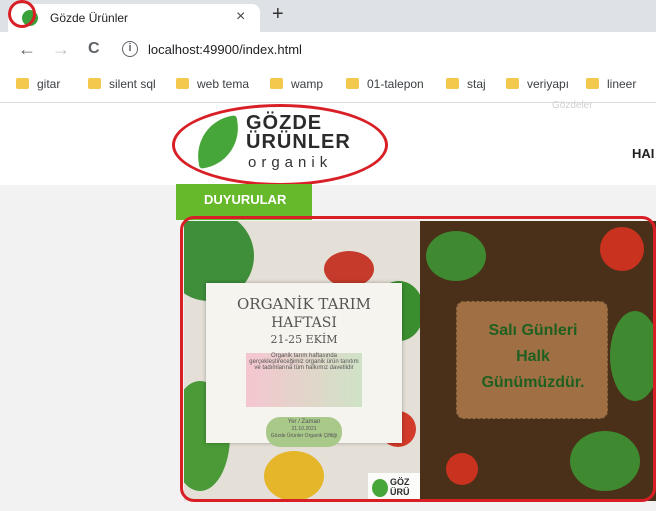 The image size is (656, 511). I want to click on browser-tab: Gözde Ürünler ×, so click(134, 18).